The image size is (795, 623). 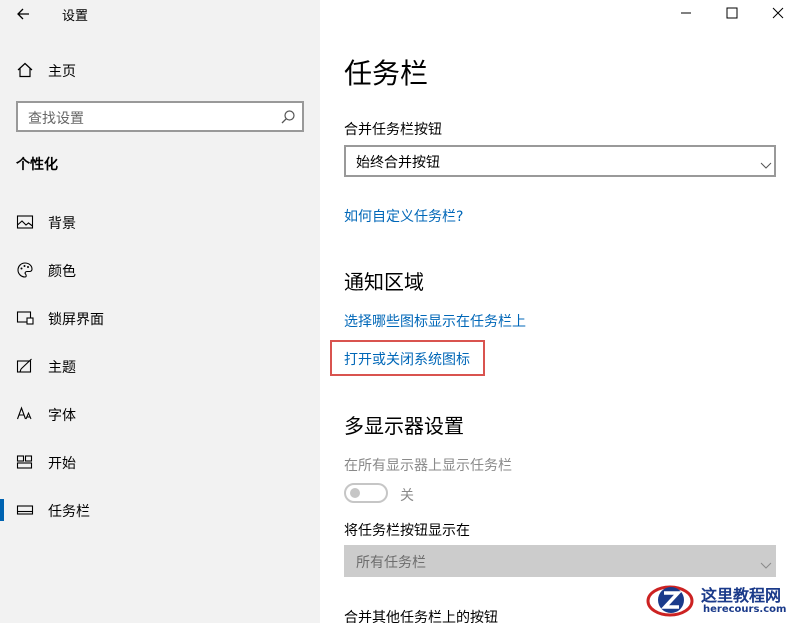 I want to click on picture-icon, so click(x=25, y=222).